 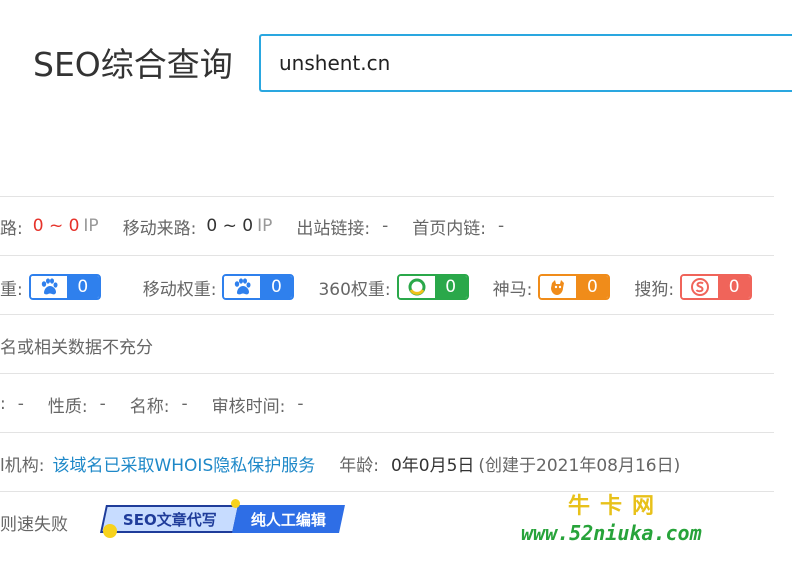 What do you see at coordinates (229, 226) in the screenshot?
I see `mobile-traffic-value: 0 ~ 0` at bounding box center [229, 226].